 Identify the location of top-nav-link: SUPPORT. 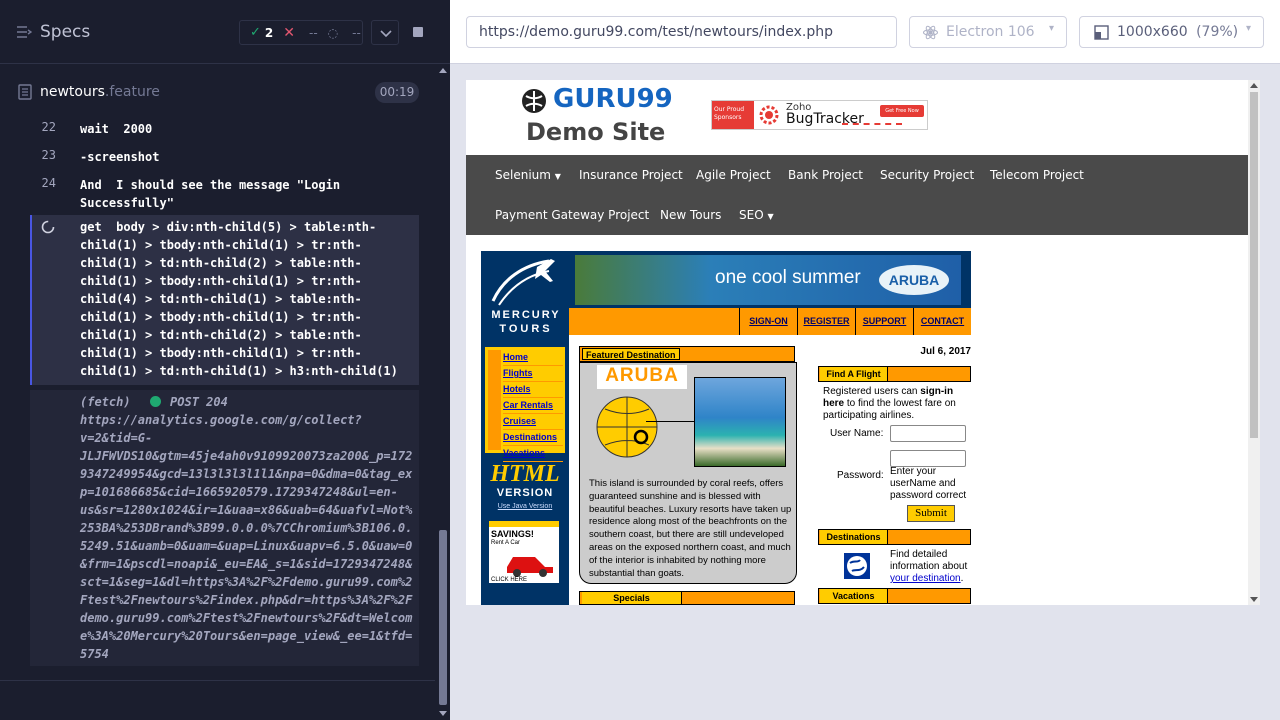
(884, 321).